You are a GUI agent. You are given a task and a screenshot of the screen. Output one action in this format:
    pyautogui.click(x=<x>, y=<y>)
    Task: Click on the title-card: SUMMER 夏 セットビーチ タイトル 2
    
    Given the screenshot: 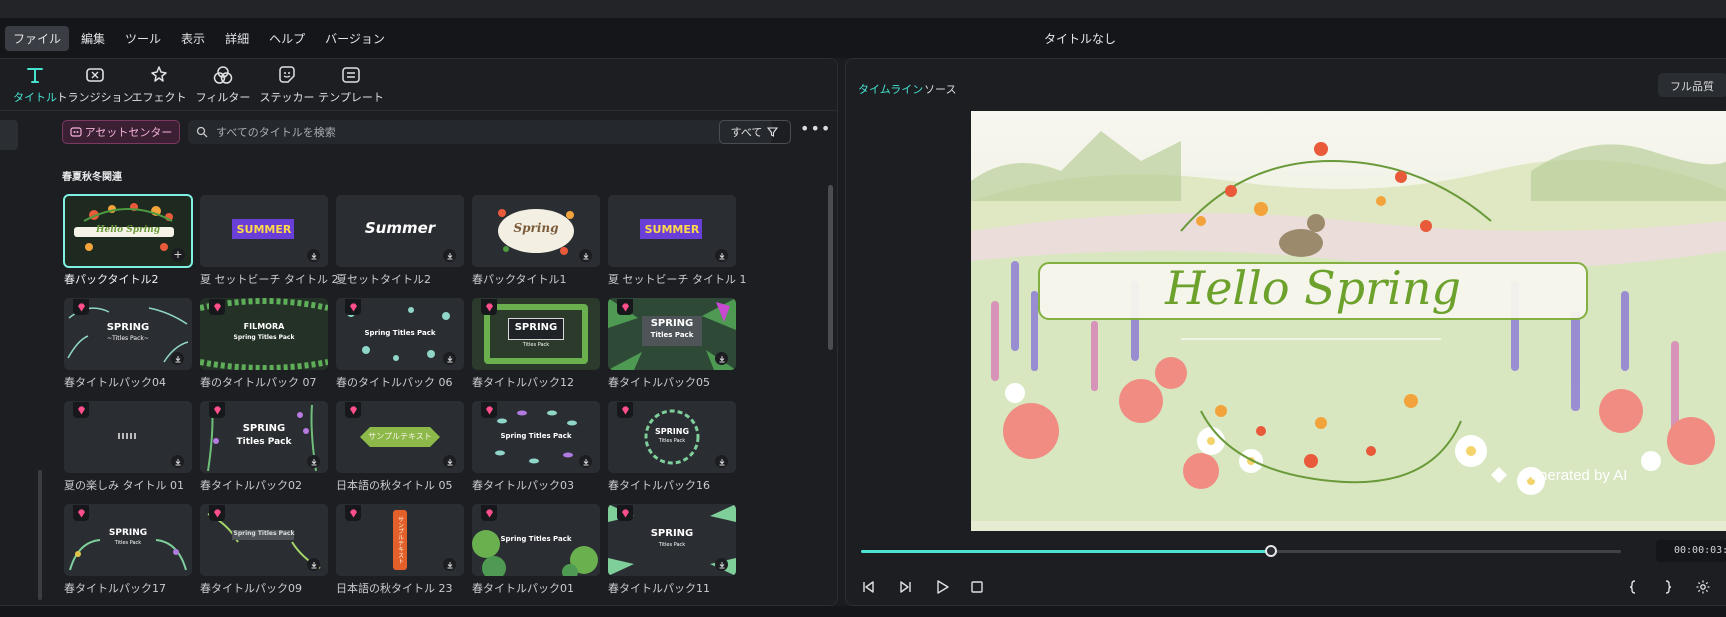 What is the action you would take?
    pyautogui.click(x=269, y=241)
    